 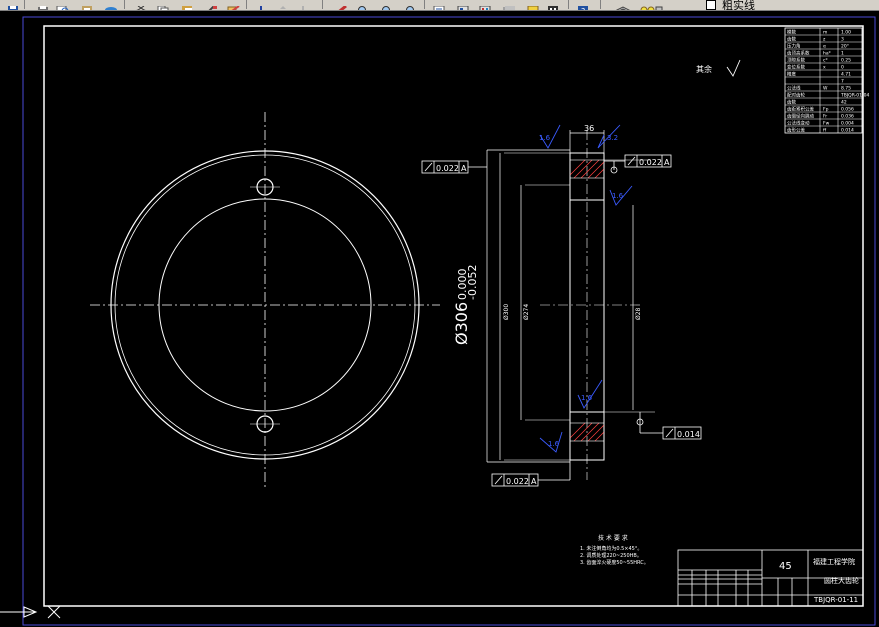 I want to click on part-name-label: 圆柱大齿轮, so click(x=841, y=580).